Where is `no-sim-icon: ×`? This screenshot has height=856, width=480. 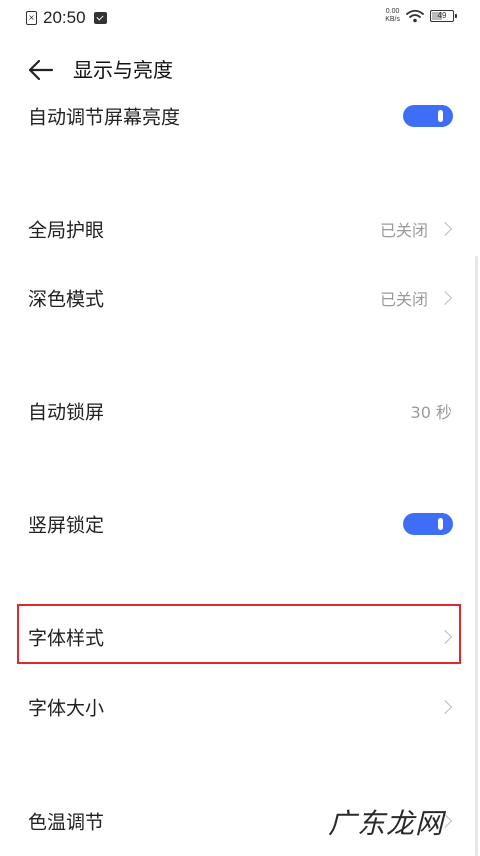 no-sim-icon: × is located at coordinates (31, 18).